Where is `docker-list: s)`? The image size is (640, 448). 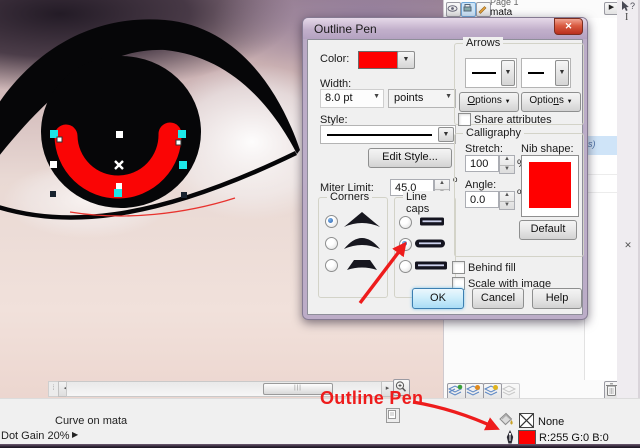 docker-list: s) is located at coordinates (601, 199).